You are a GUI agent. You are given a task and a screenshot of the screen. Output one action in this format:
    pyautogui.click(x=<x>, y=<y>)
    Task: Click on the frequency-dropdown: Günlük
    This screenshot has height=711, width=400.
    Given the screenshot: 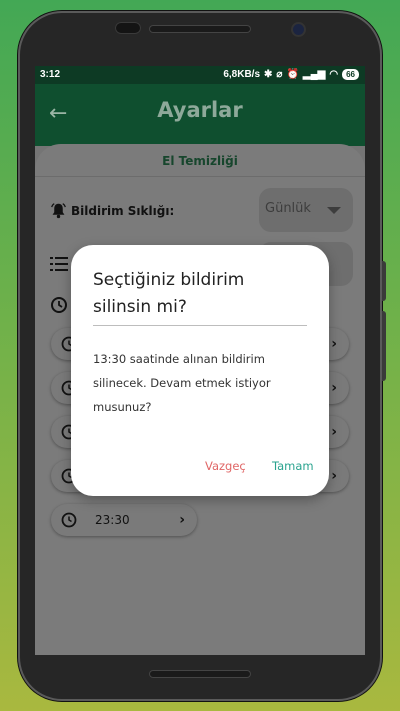 What is the action you would take?
    pyautogui.click(x=306, y=210)
    